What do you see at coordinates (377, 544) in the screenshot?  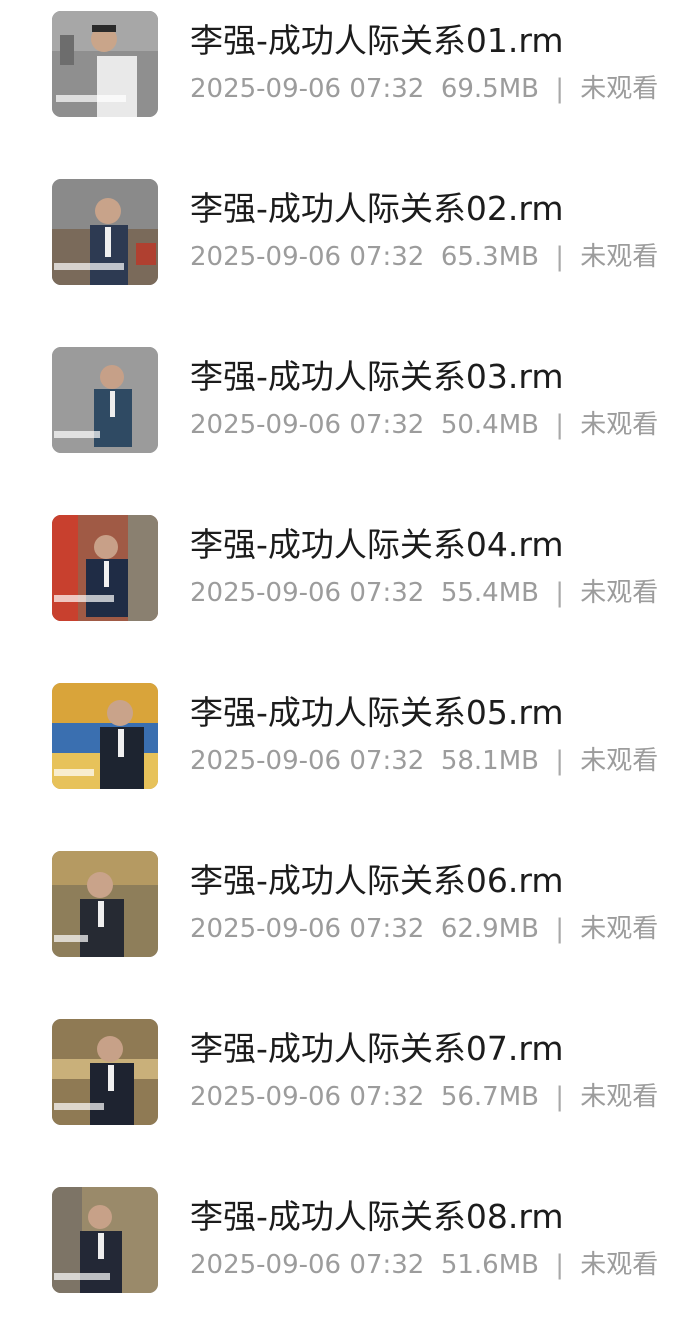 I see `file-name: 李强-成功人际关系04.rm` at bounding box center [377, 544].